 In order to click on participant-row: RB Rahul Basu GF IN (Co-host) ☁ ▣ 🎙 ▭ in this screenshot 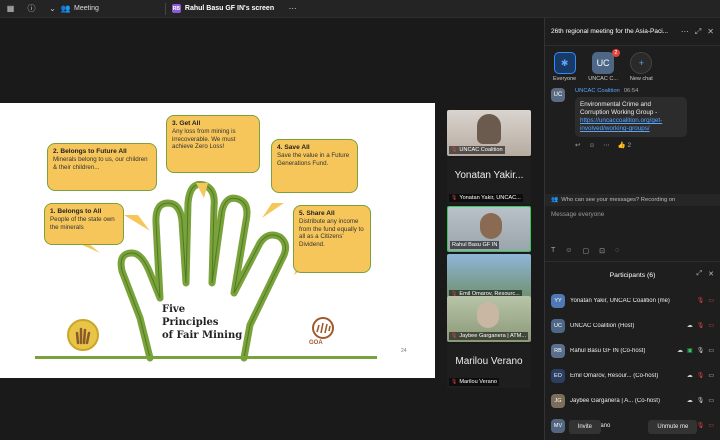, I will do `click(632, 350)`.